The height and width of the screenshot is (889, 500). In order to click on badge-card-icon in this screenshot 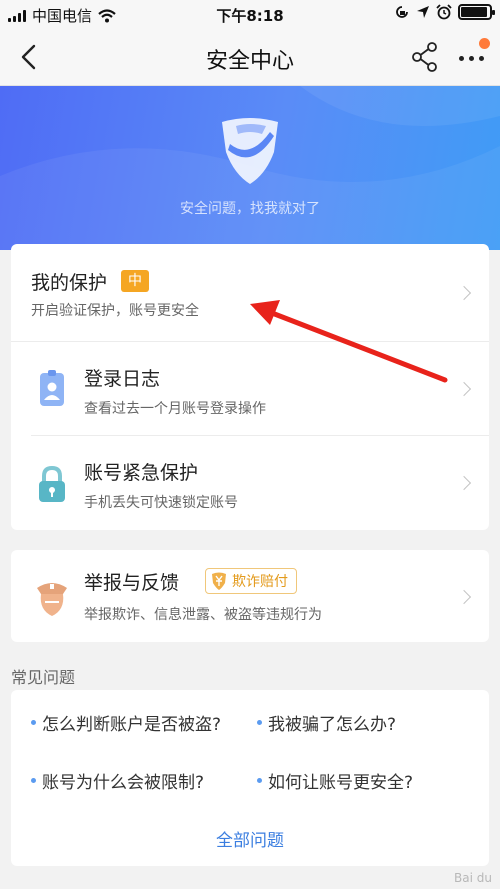, I will do `click(52, 388)`.